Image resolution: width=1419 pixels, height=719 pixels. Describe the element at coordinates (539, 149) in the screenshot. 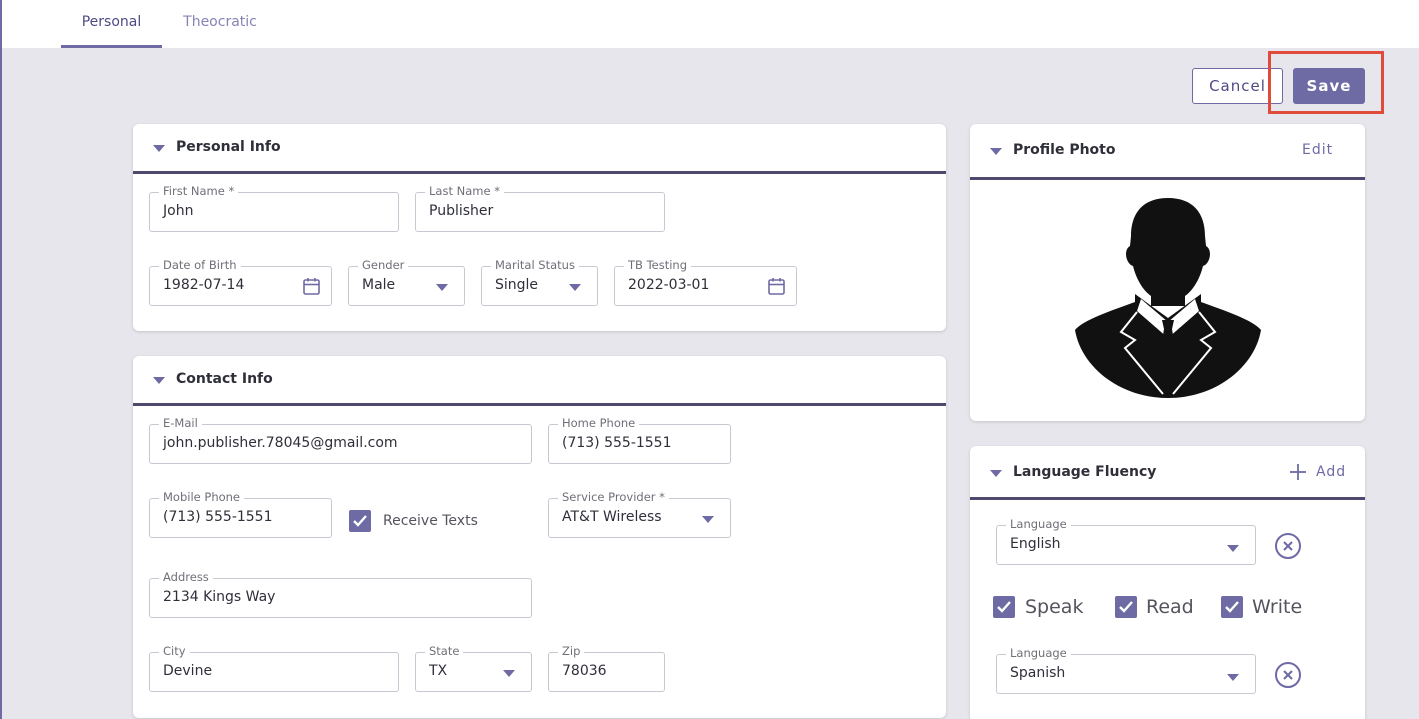

I see `personal-info-header: Personal Info` at that location.